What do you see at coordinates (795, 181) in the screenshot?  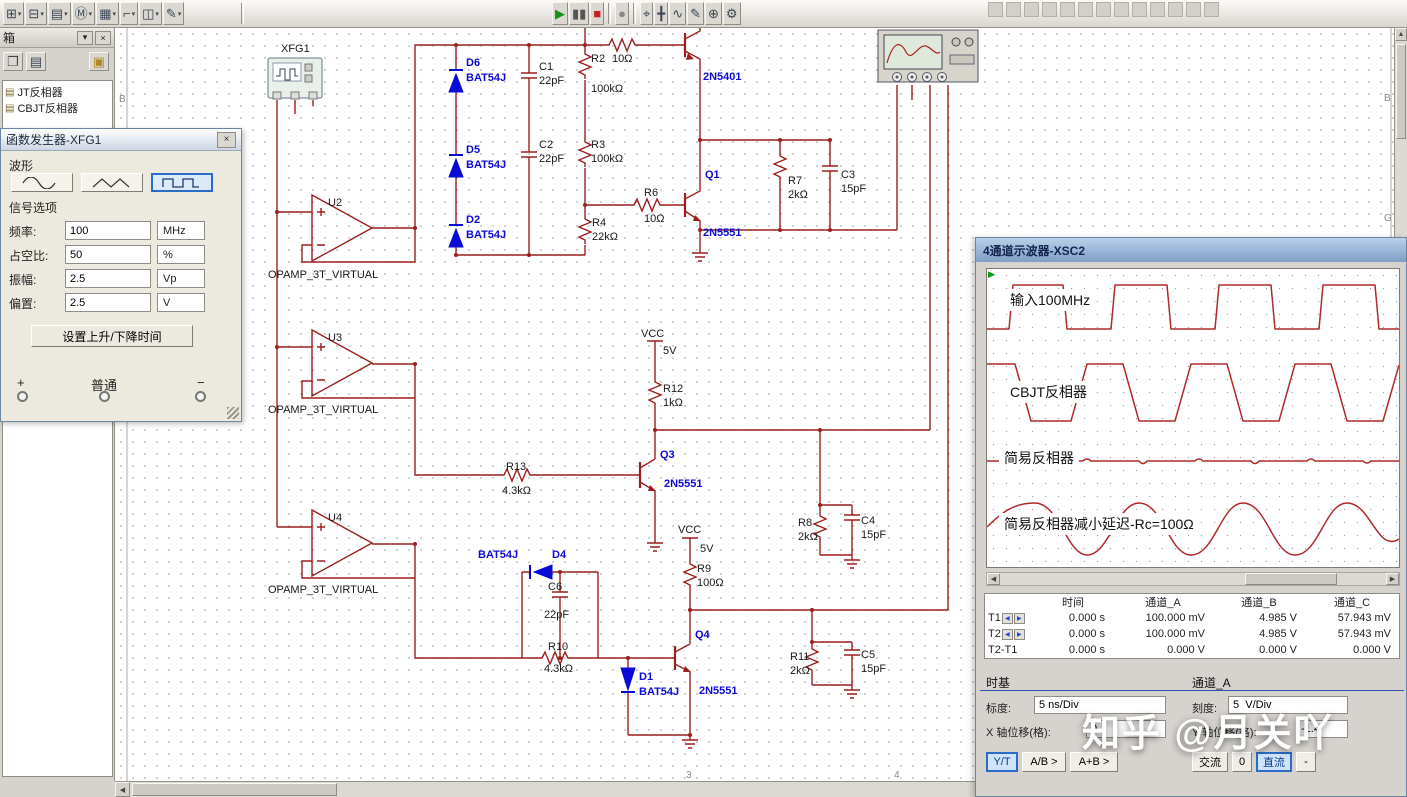 I see `component-label: R7` at bounding box center [795, 181].